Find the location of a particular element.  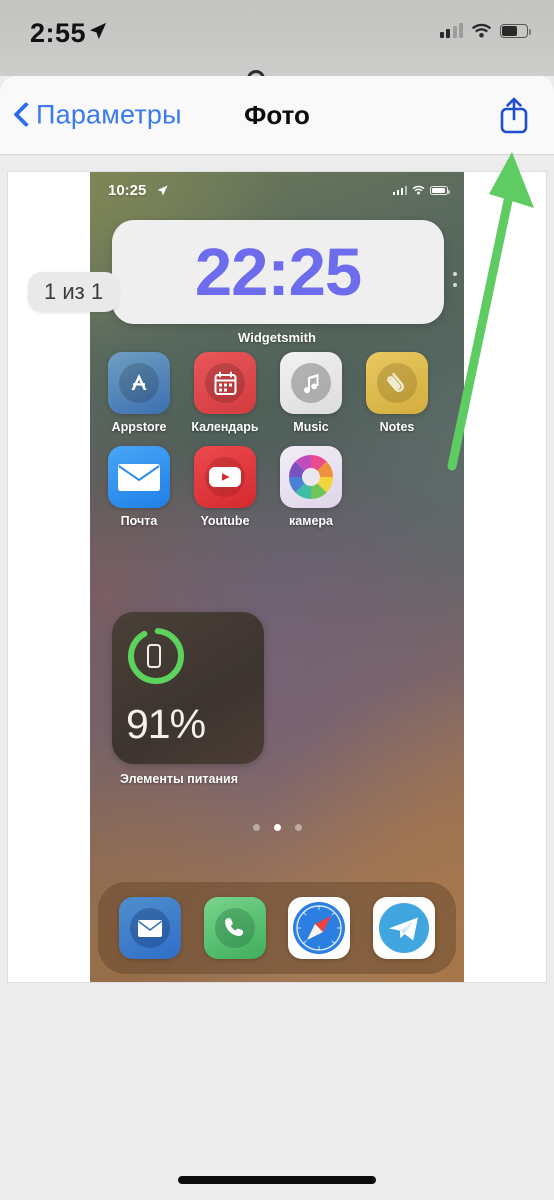

home-indicator is located at coordinates (277, 1180).